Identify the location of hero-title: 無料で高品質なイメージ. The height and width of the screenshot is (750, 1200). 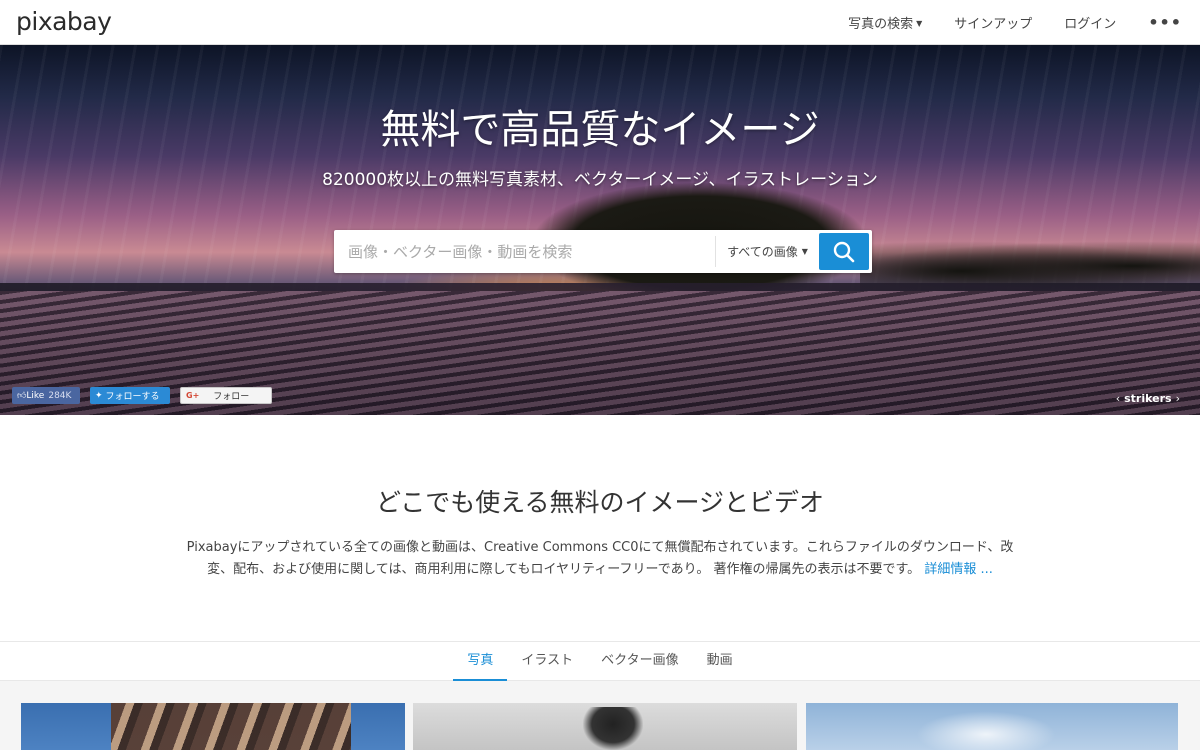
(600, 130).